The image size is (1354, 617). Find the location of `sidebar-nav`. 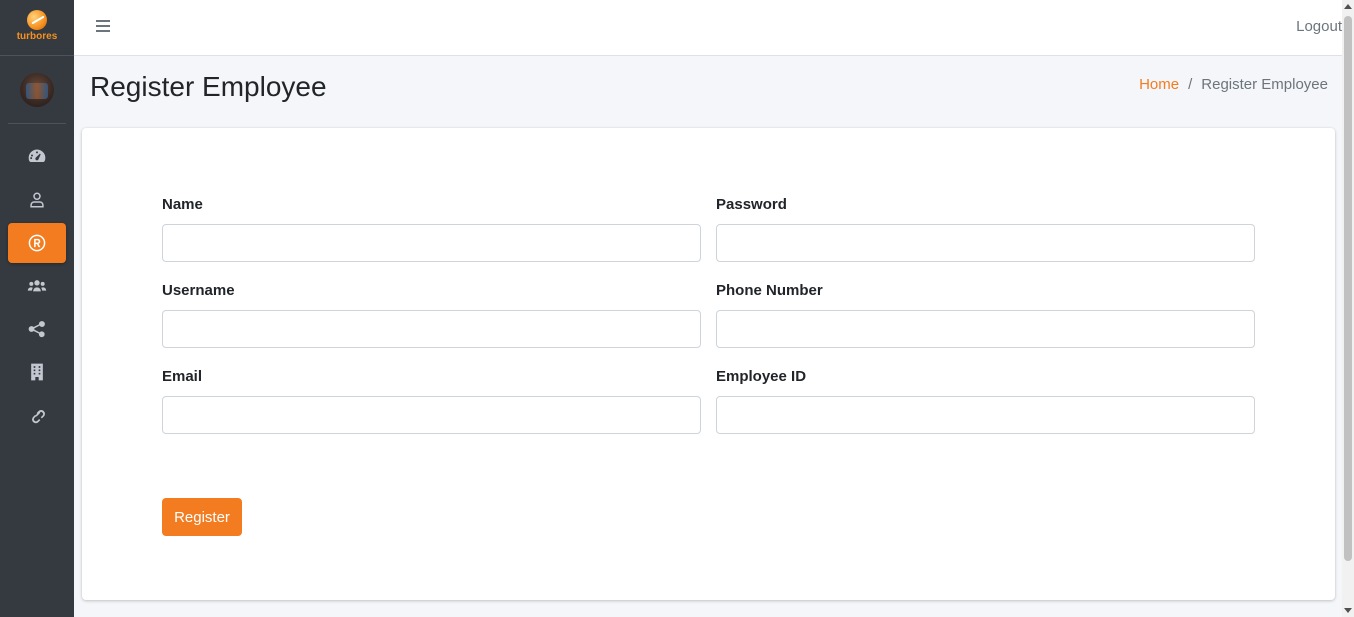

sidebar-nav is located at coordinates (37, 286).